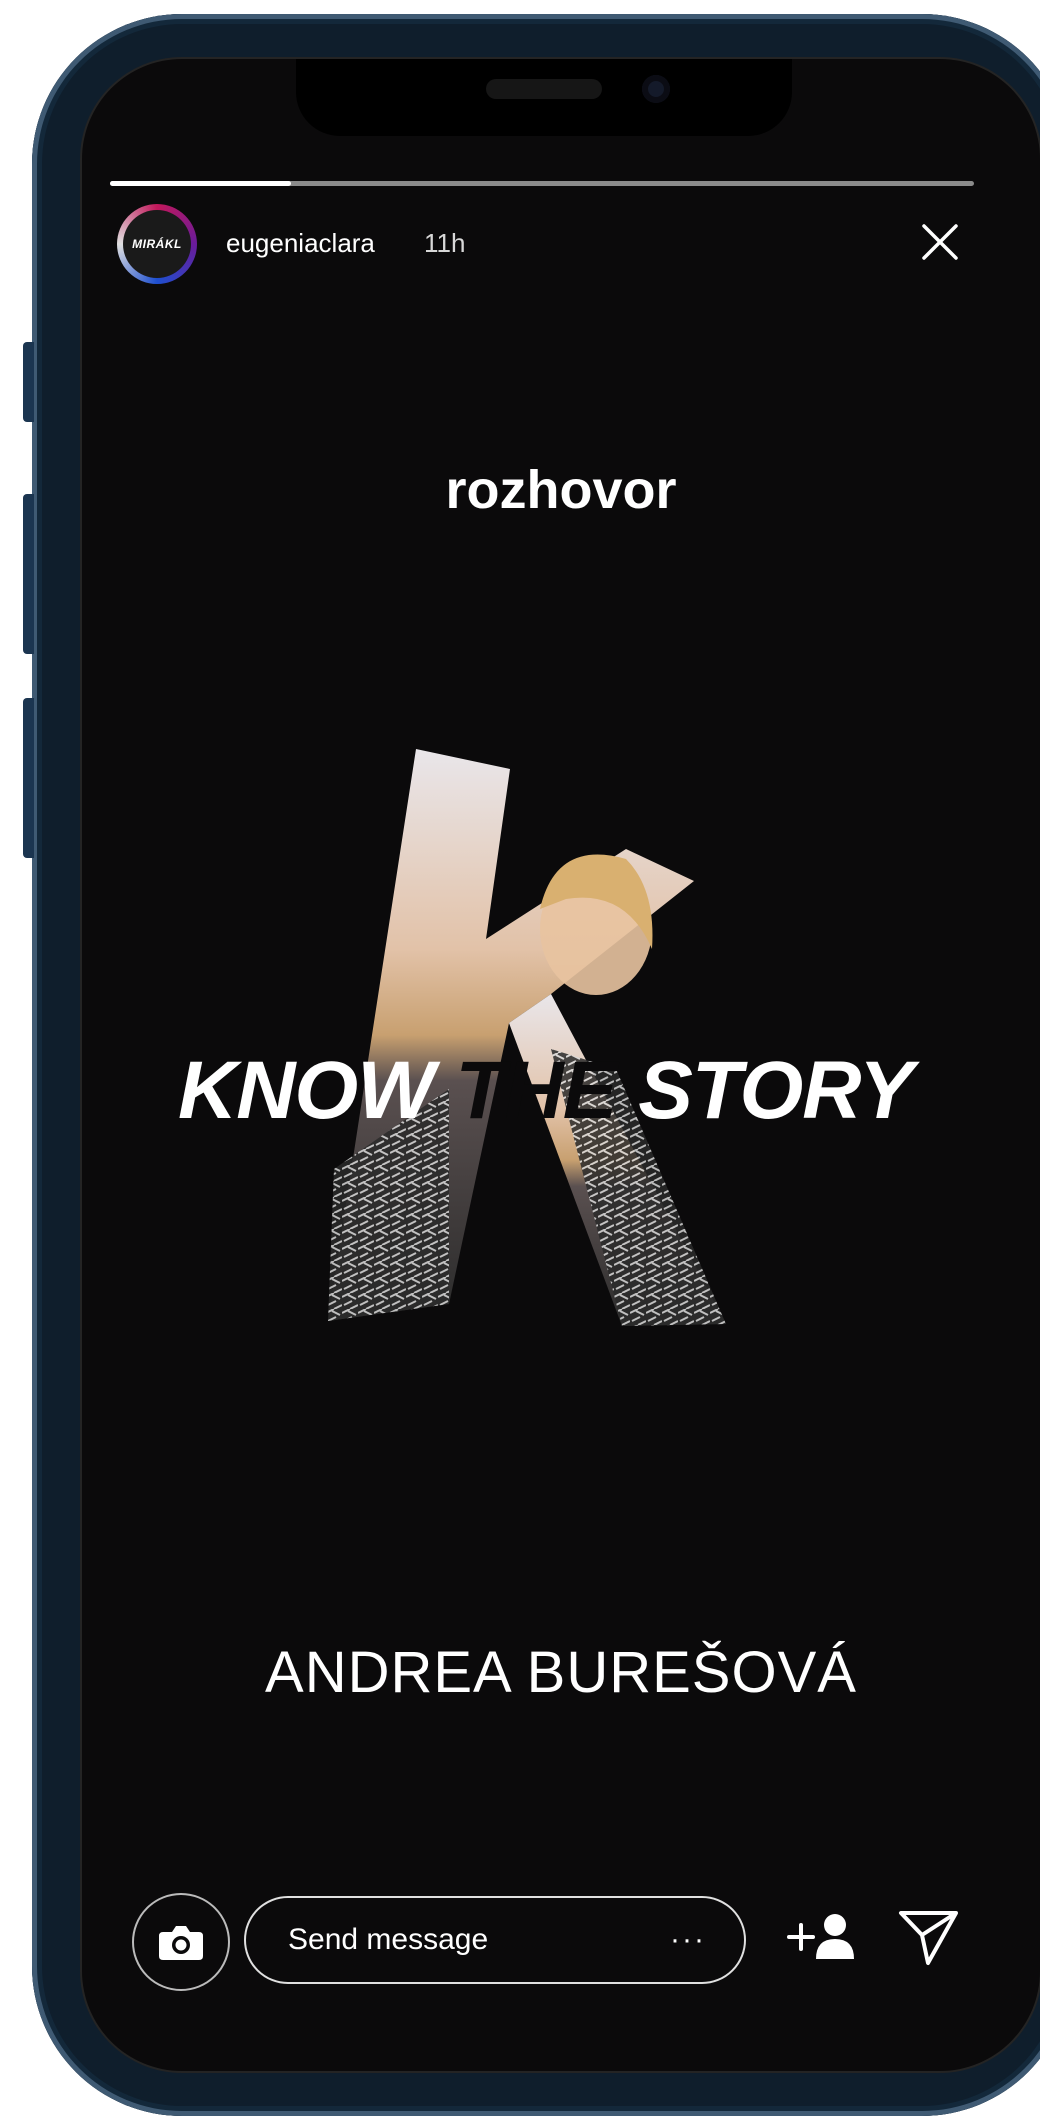  Describe the element at coordinates (656, 89) in the screenshot. I see `front-camera` at that location.